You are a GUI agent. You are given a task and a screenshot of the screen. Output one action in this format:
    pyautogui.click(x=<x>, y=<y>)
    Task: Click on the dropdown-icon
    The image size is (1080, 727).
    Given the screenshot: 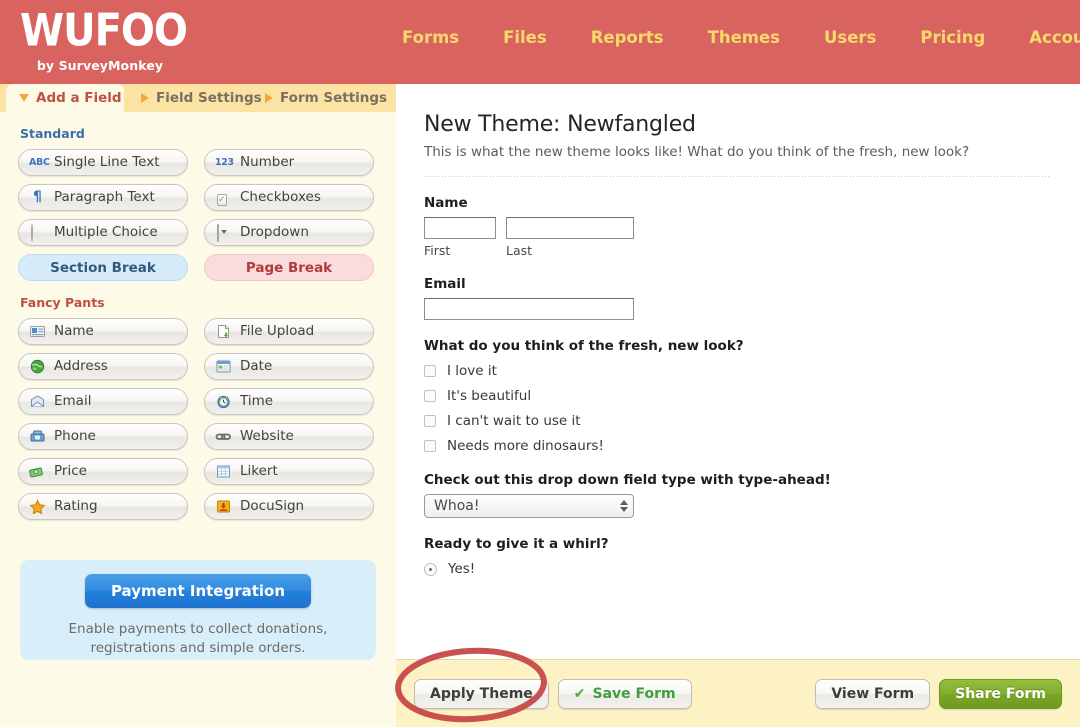 What is the action you would take?
    pyautogui.click(x=223, y=233)
    